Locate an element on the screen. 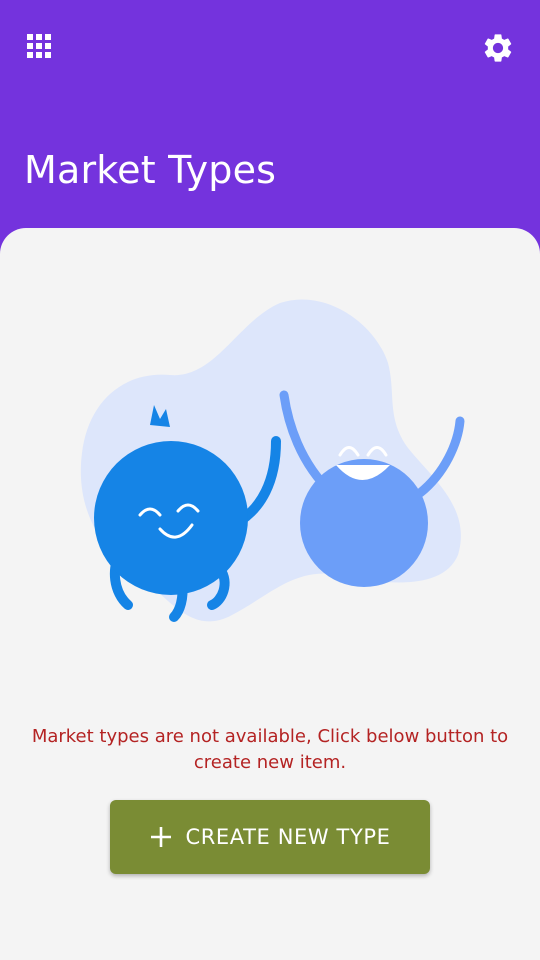  plus-icon is located at coordinates (161, 837).